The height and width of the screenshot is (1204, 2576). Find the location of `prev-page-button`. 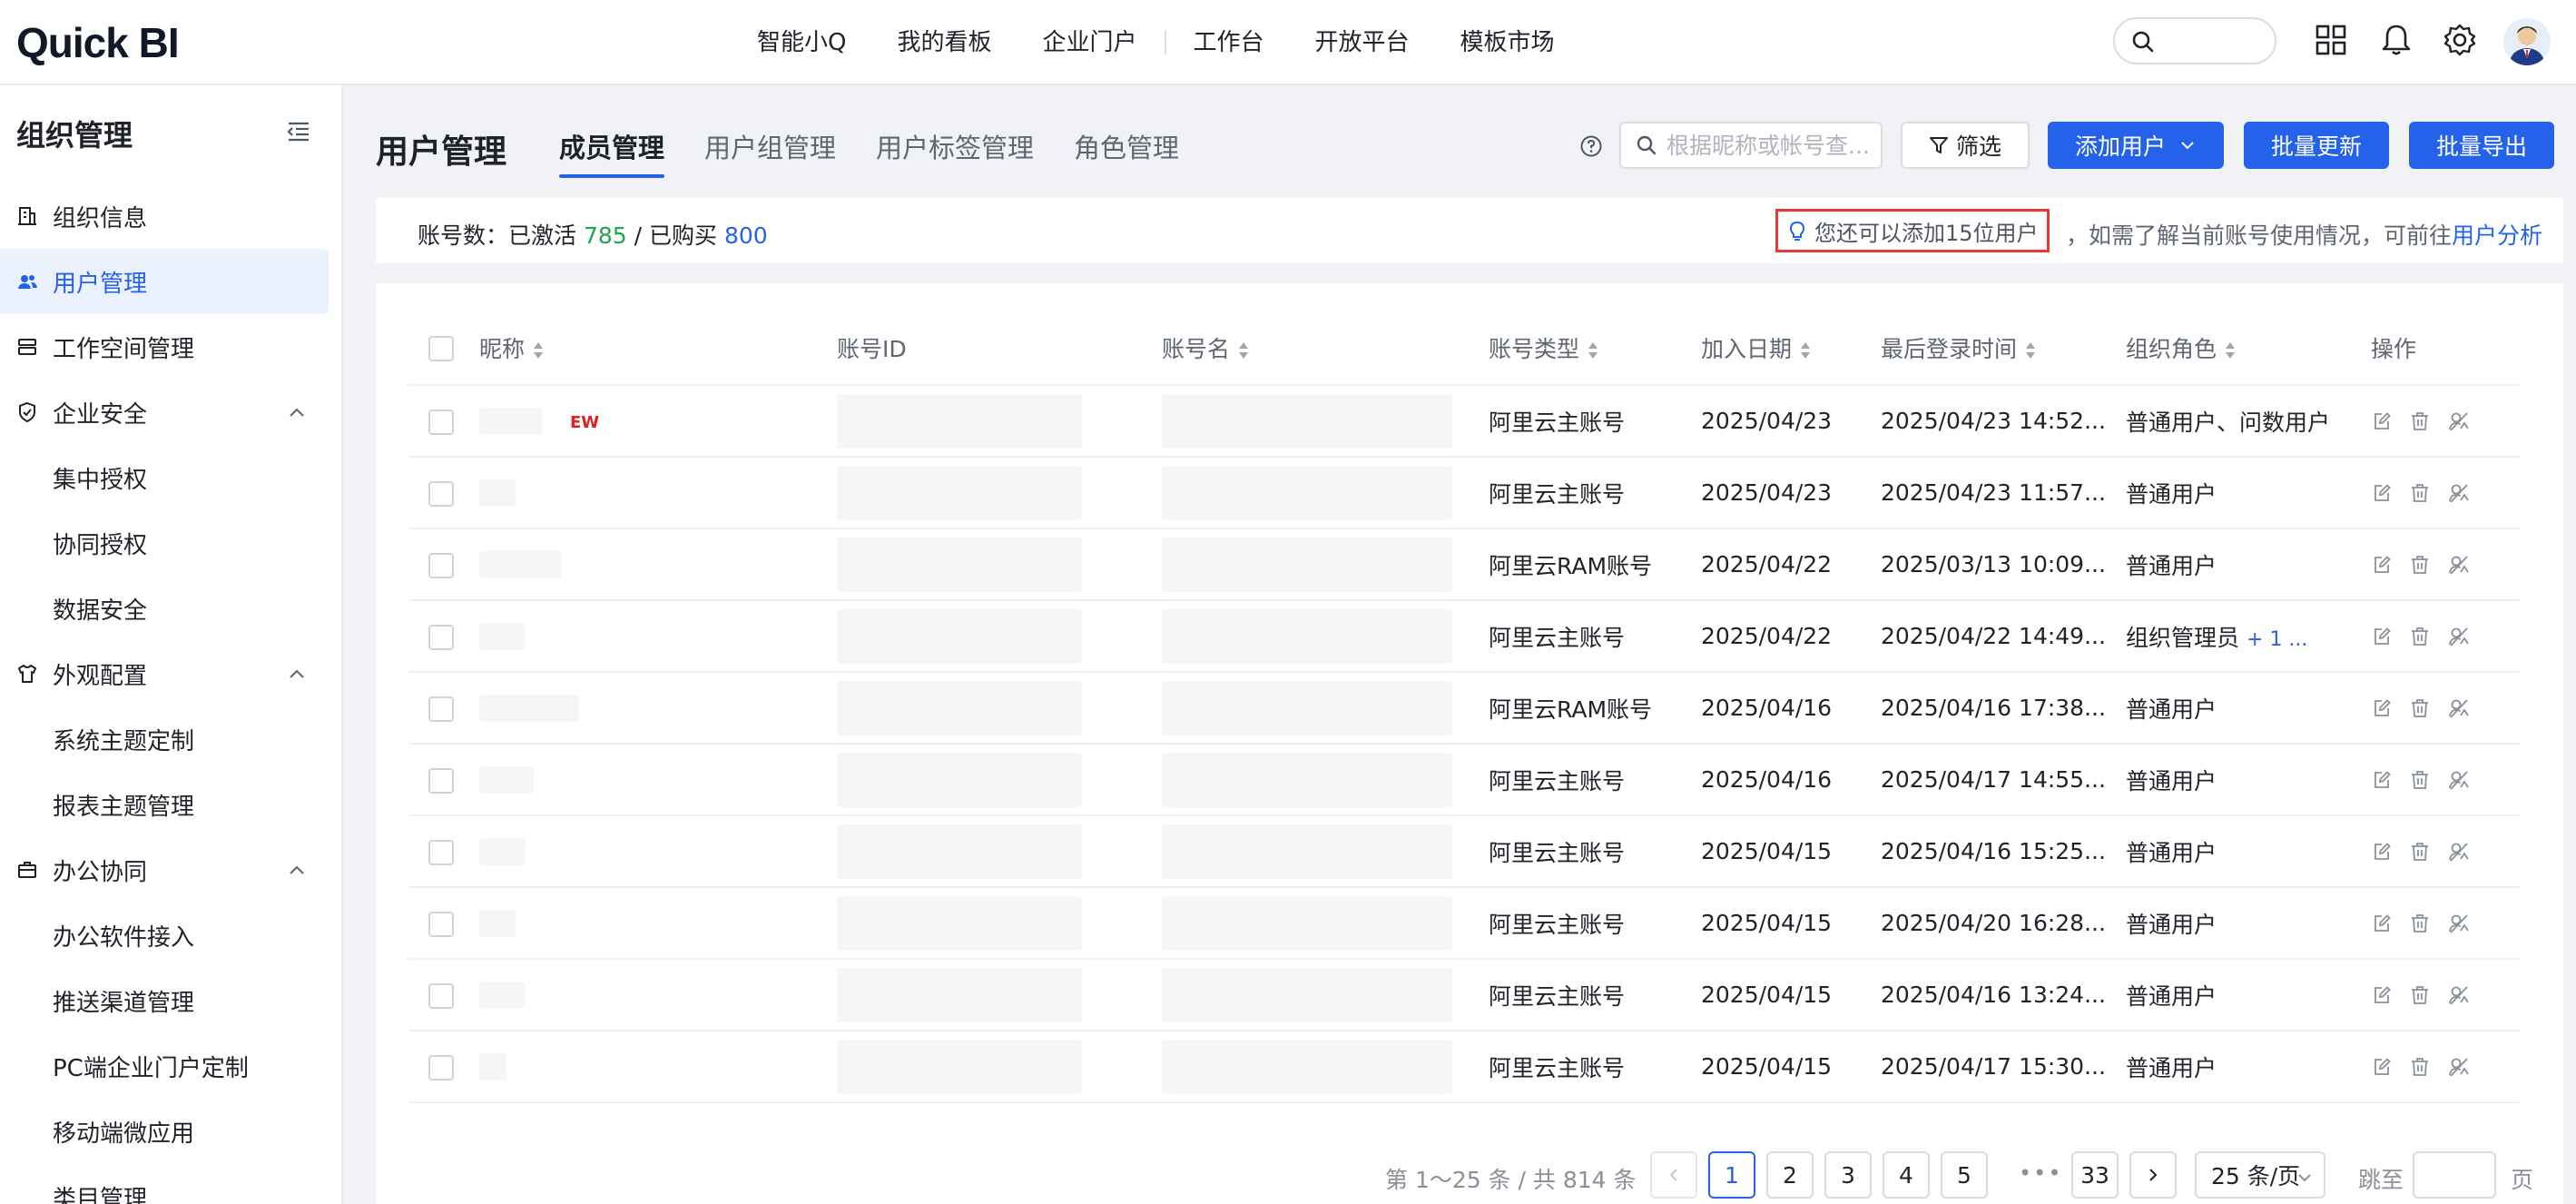

prev-page-button is located at coordinates (1673, 1175).